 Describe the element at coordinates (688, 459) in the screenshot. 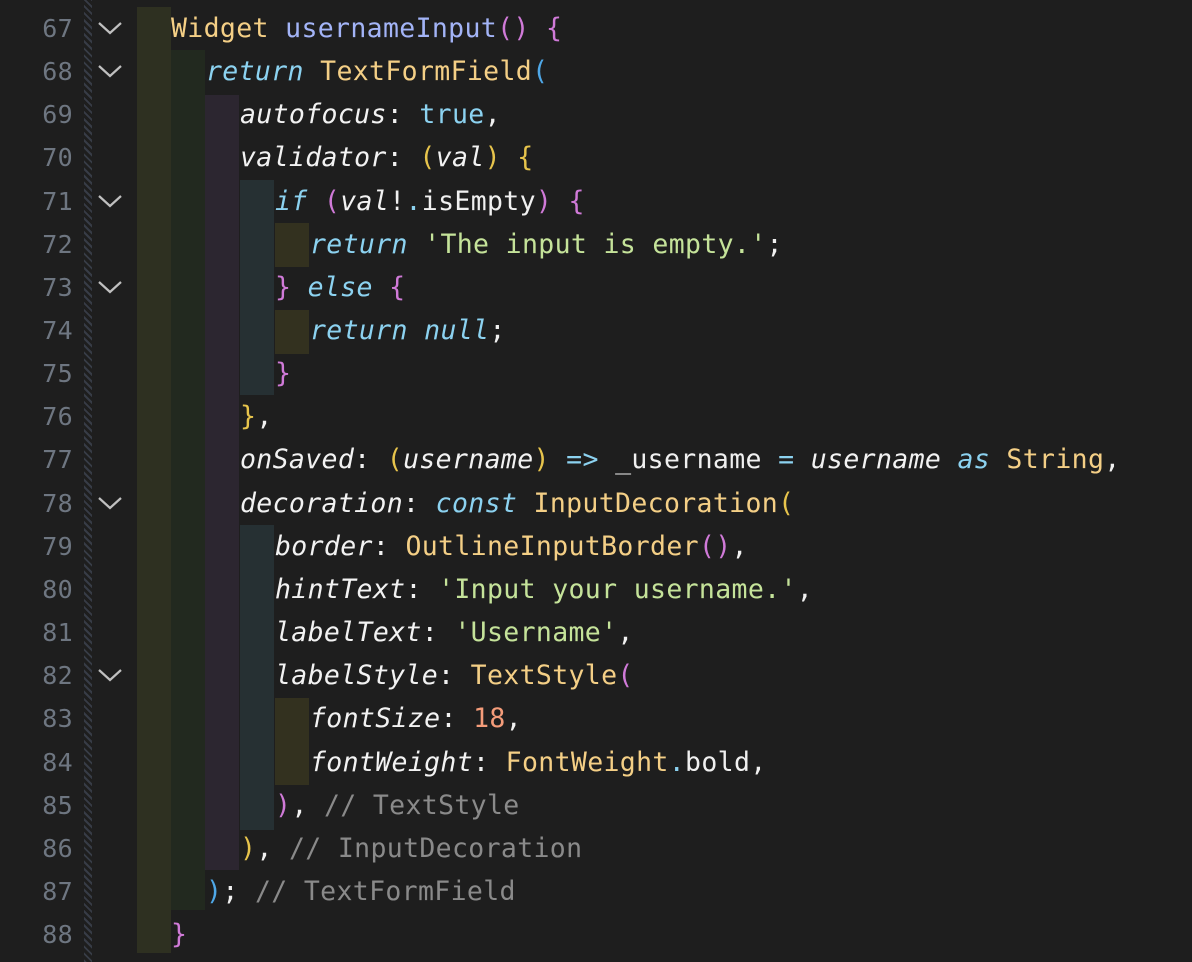

I see `token: _username` at that location.